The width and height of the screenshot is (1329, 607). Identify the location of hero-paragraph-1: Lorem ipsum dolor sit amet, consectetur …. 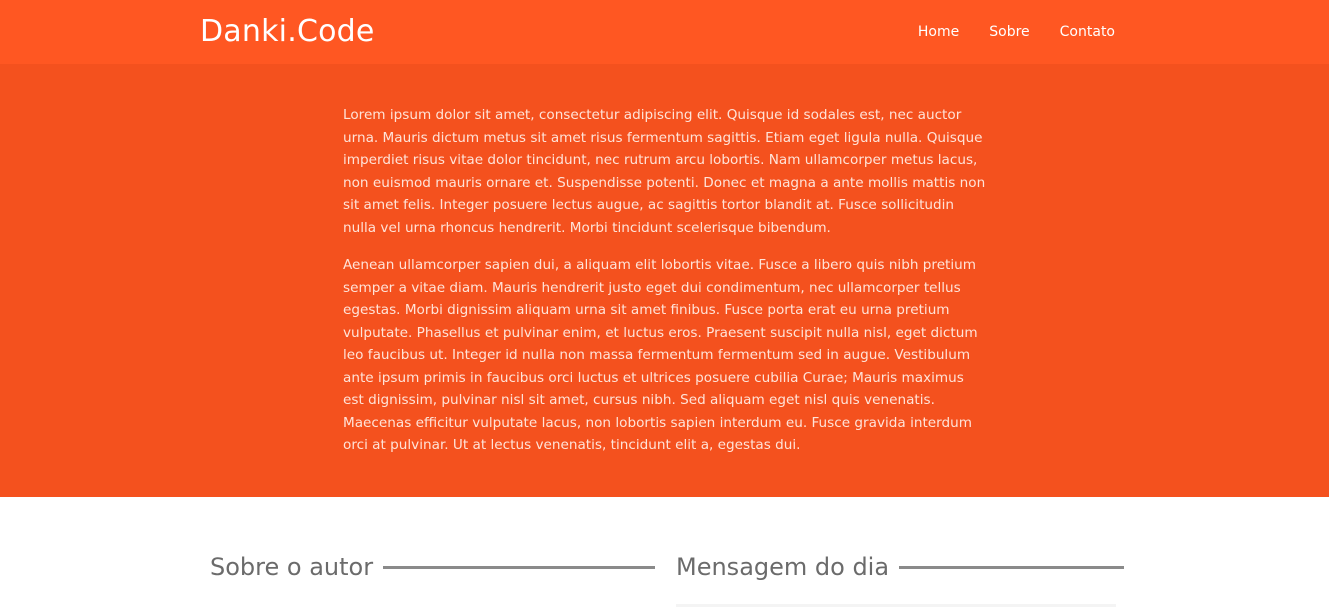
(664, 171).